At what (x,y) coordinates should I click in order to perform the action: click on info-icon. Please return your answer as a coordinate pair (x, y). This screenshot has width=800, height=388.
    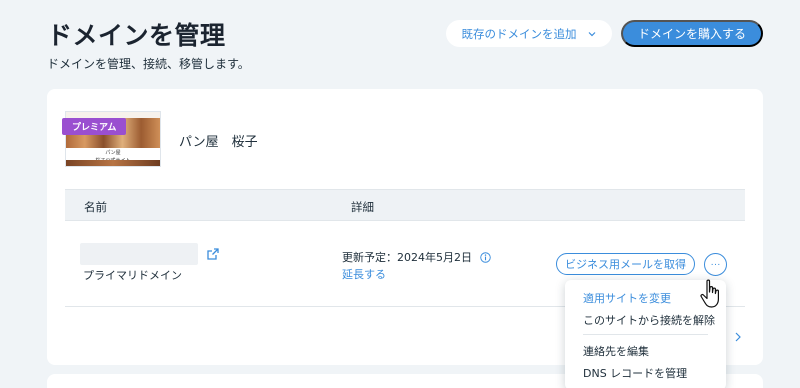
    Looking at the image, I should click on (485, 257).